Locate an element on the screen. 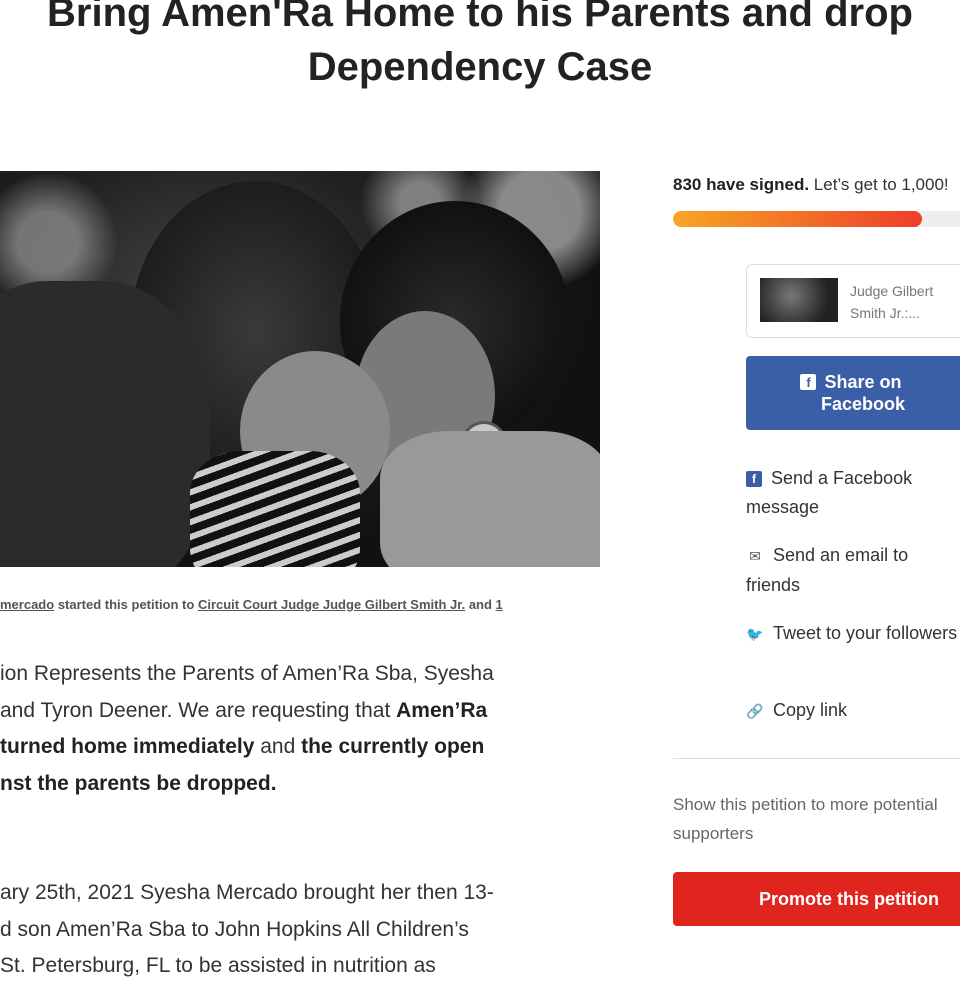 The width and height of the screenshot is (960, 985). signature-progress-fill is located at coordinates (797, 219).